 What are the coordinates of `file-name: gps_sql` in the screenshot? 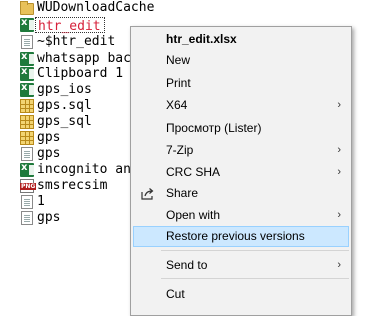 It's located at (64, 121).